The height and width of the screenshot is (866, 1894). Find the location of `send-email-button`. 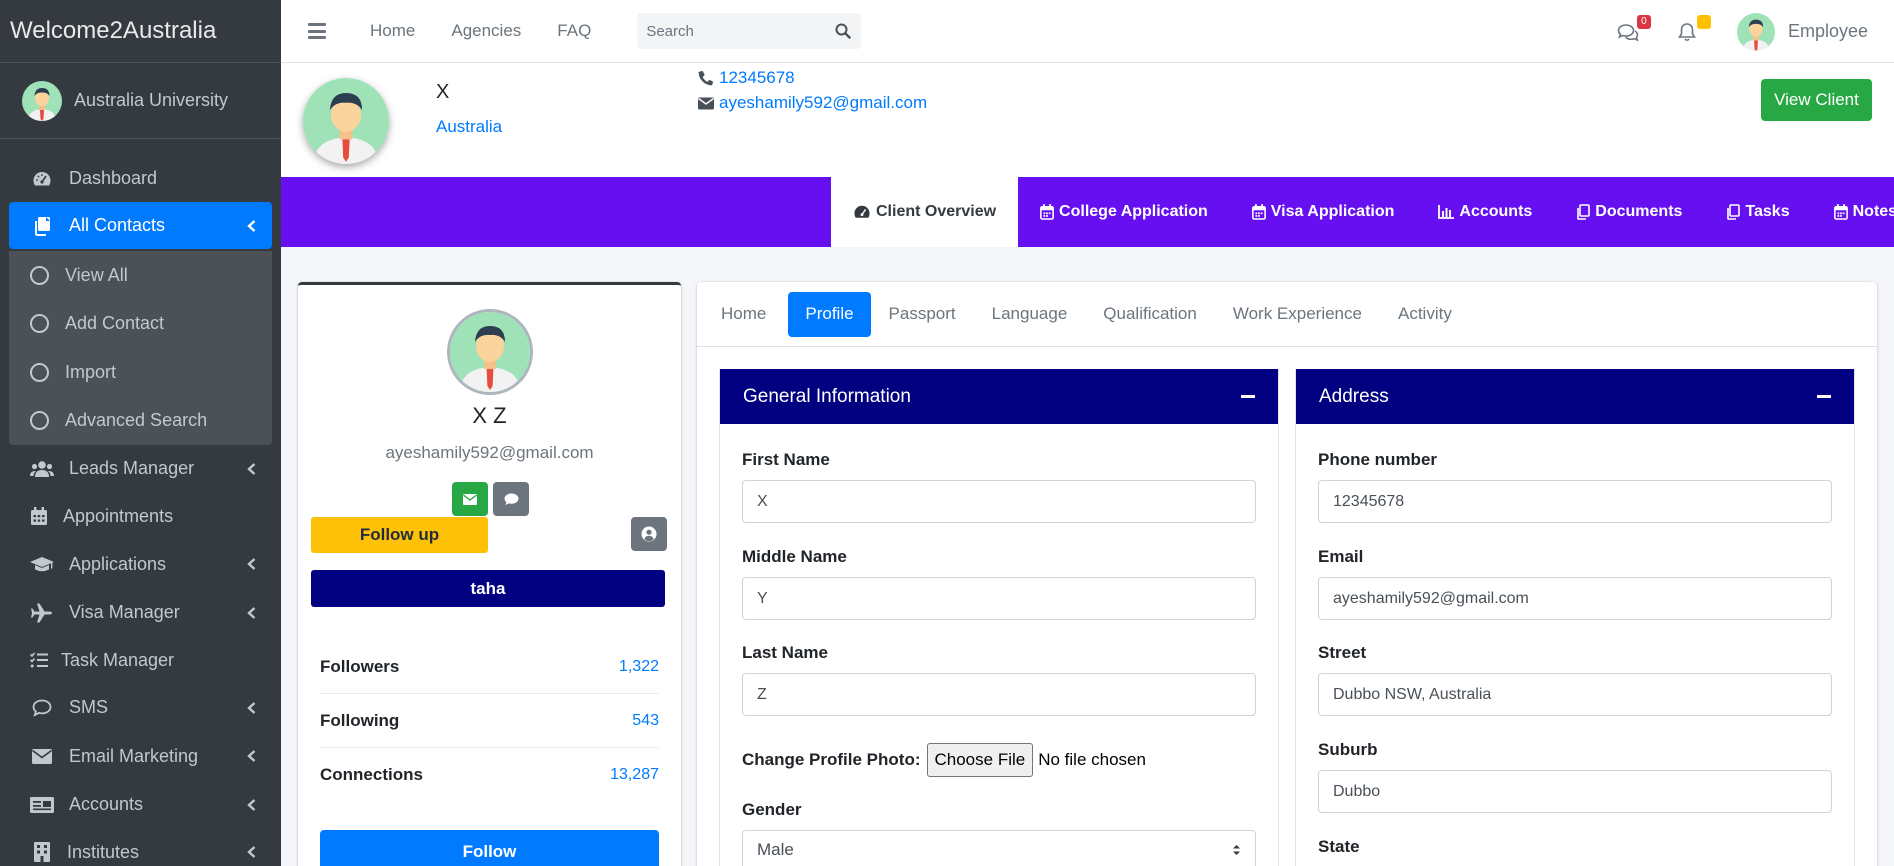

send-email-button is located at coordinates (470, 499).